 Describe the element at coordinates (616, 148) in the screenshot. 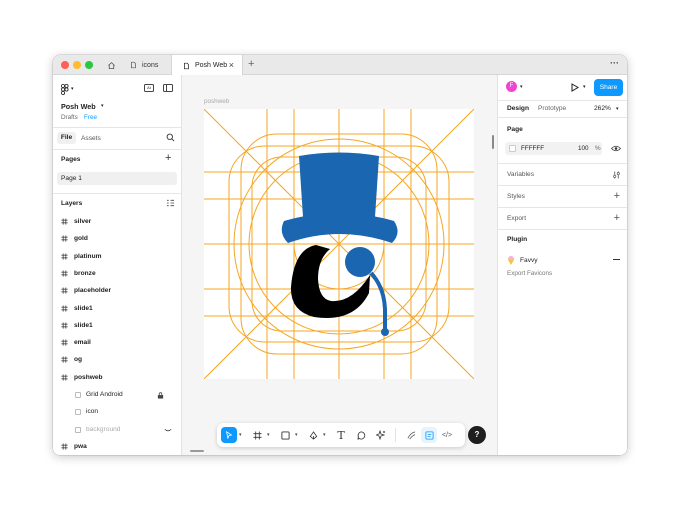

I see `eye-icon` at that location.